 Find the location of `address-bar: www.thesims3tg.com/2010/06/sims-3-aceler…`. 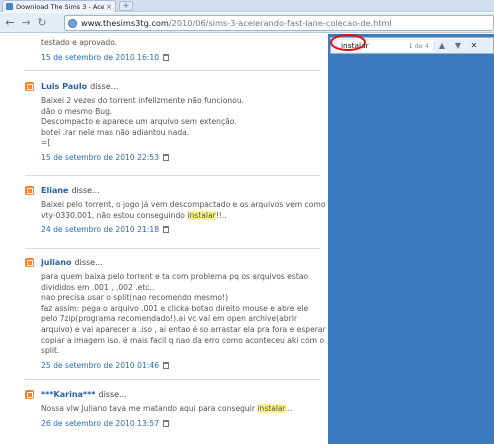

address-bar: www.thesims3tg.com/2010/06/sims-3-aceler… is located at coordinates (279, 23).